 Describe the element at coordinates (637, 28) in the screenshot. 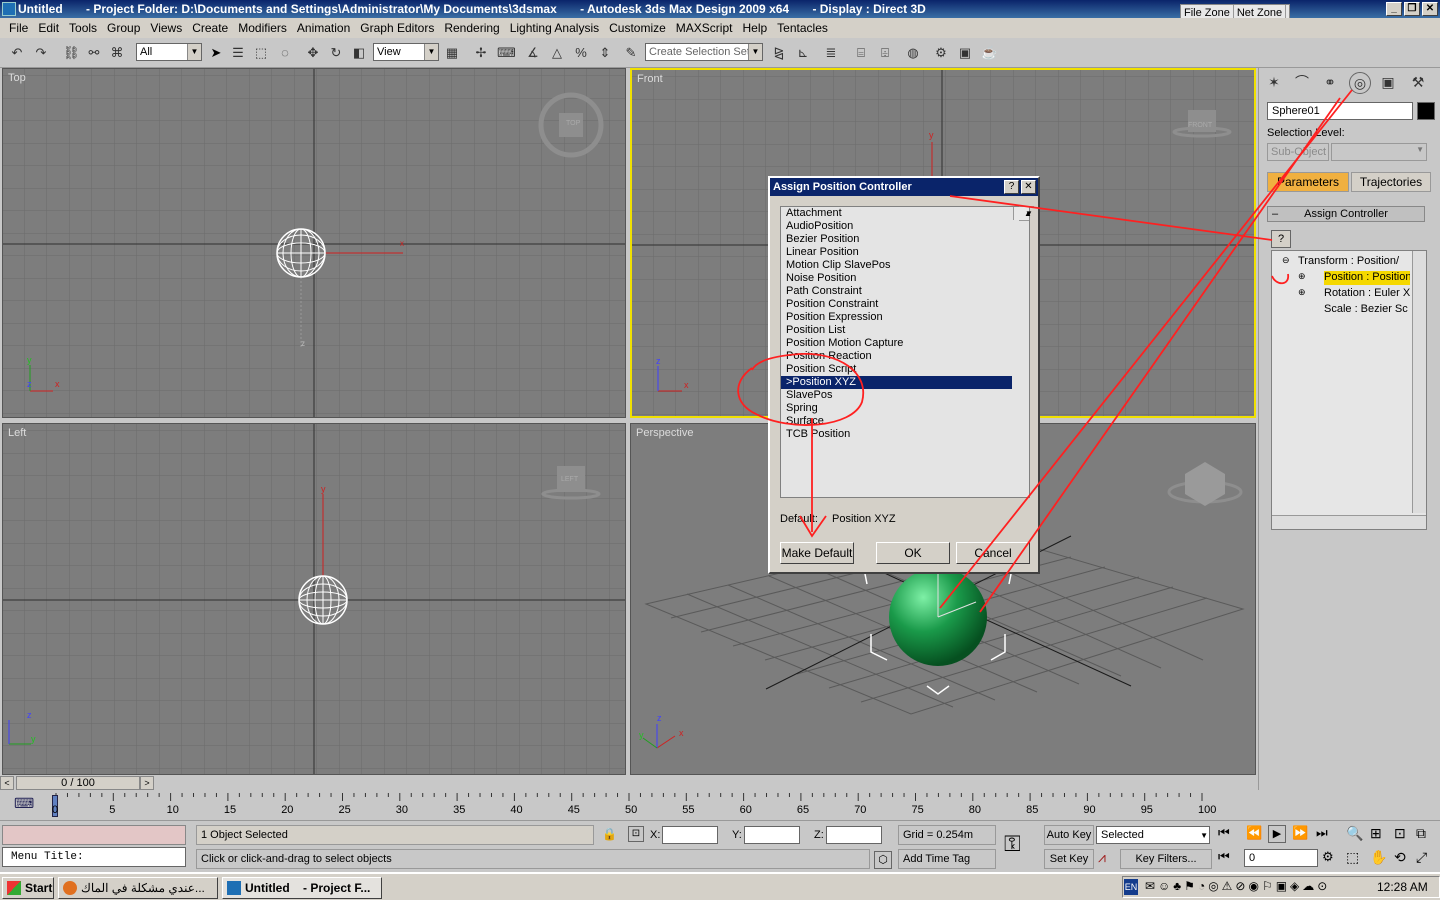

I see `menu-customize: Customize` at that location.